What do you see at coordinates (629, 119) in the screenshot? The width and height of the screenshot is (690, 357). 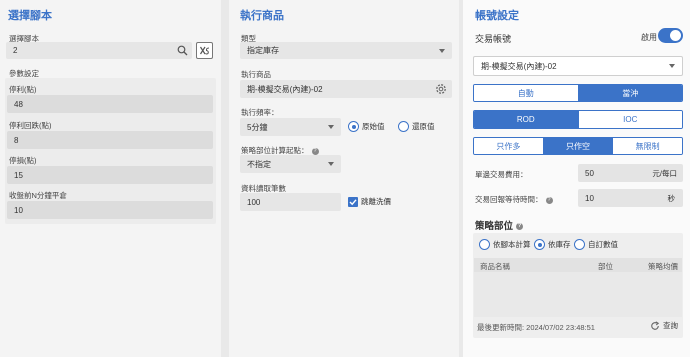 I see `order-ioc-button: IOC` at bounding box center [629, 119].